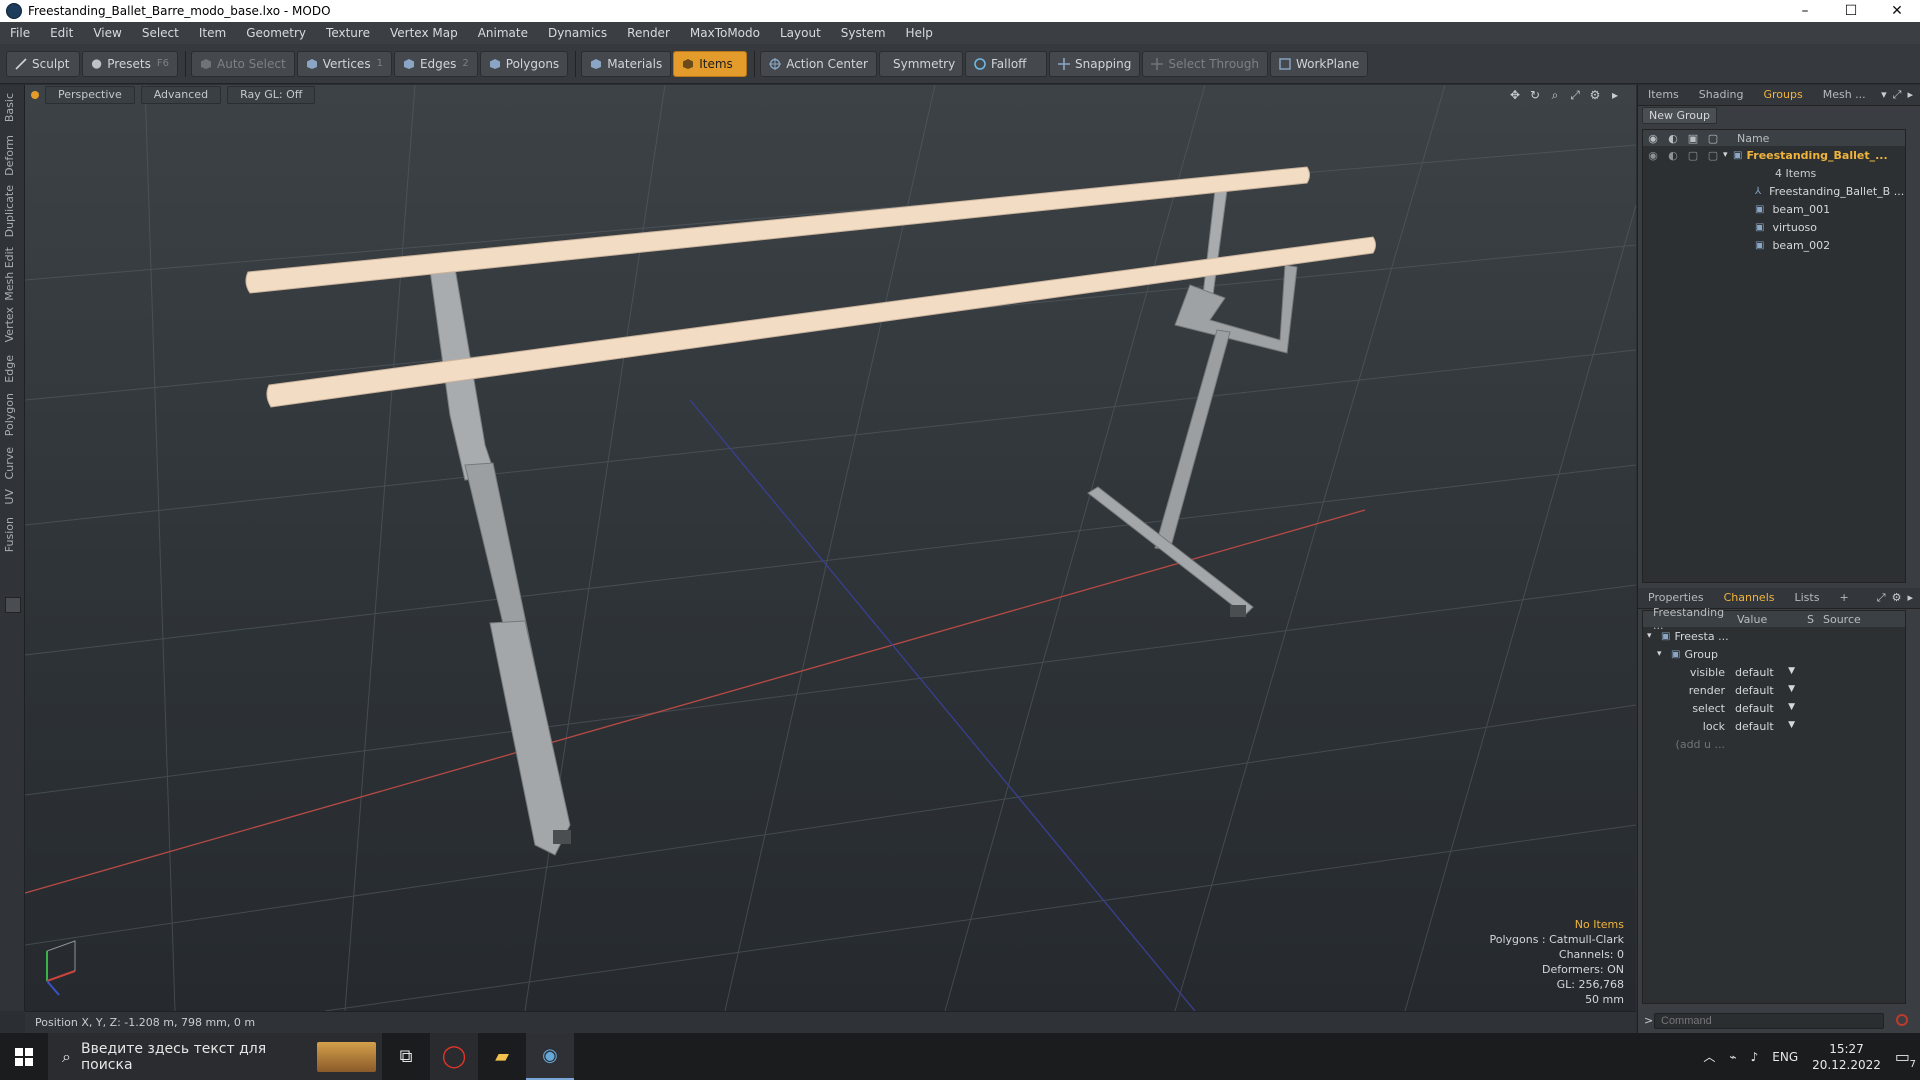 The height and width of the screenshot is (1080, 1920). What do you see at coordinates (406, 1056) in the screenshot?
I see `task-view-button: ⧉` at bounding box center [406, 1056].